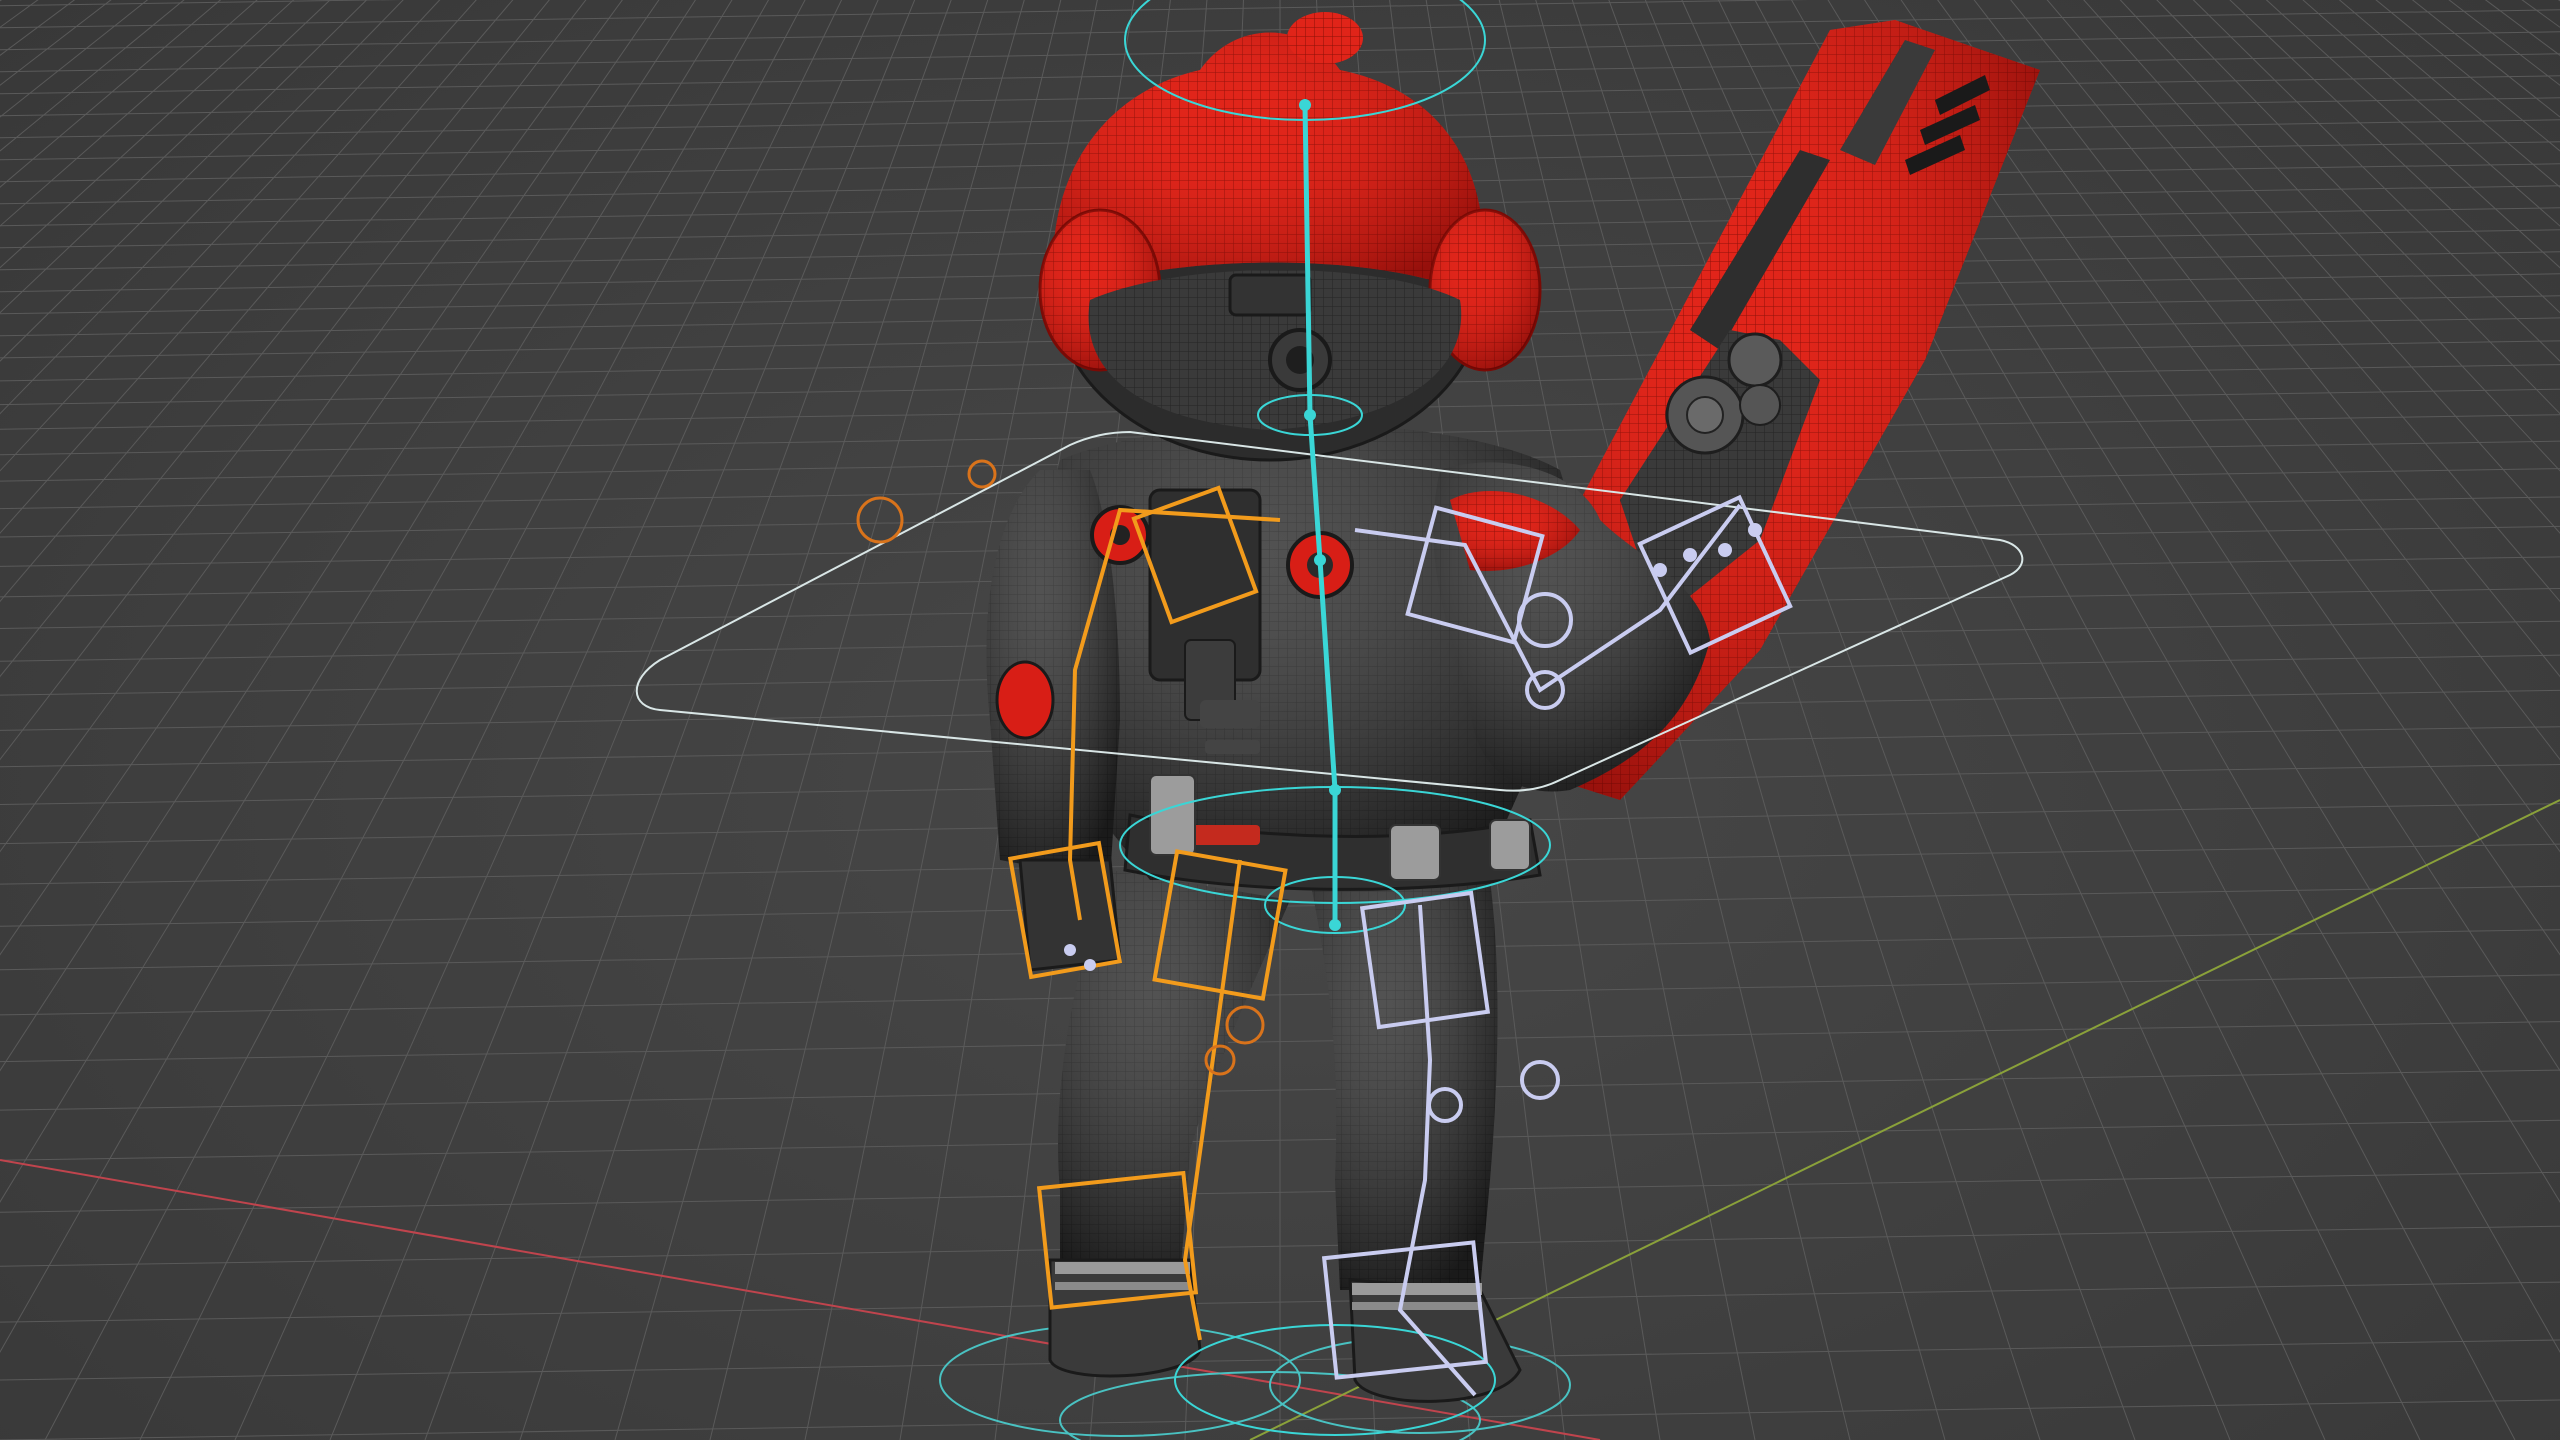  I want to click on viewport-mode: 3d-rig-viewport, so click(3, 0).